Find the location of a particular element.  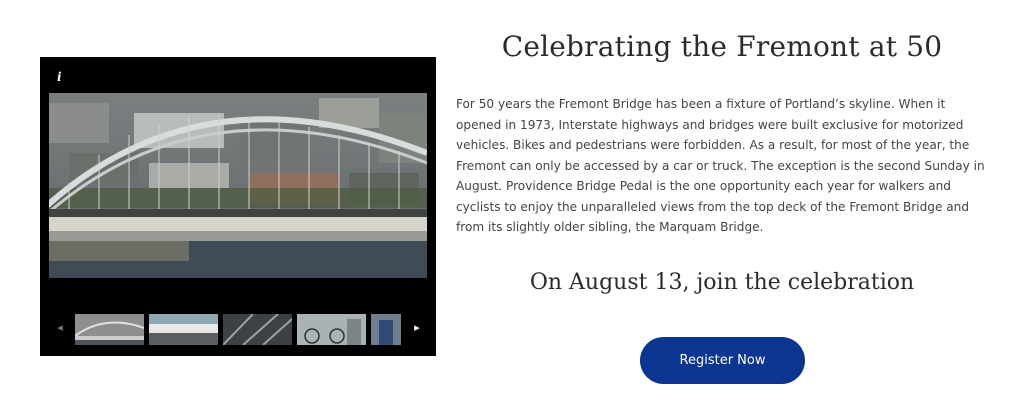

thumbnail-strip: ◂ ▸ is located at coordinates (238, 329).